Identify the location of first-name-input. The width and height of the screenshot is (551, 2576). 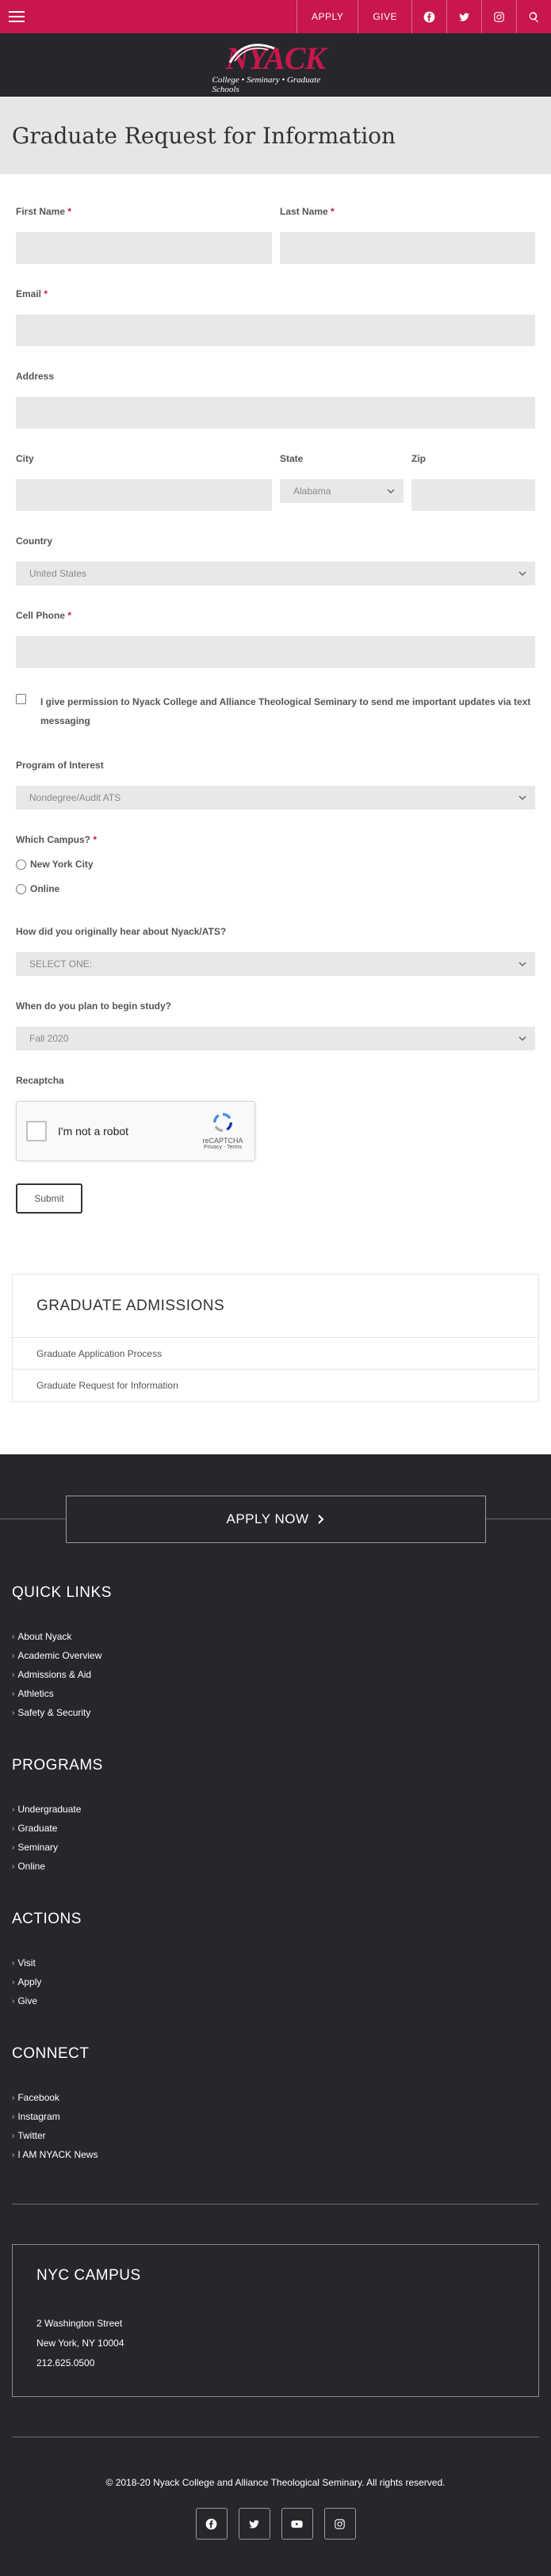
(144, 248).